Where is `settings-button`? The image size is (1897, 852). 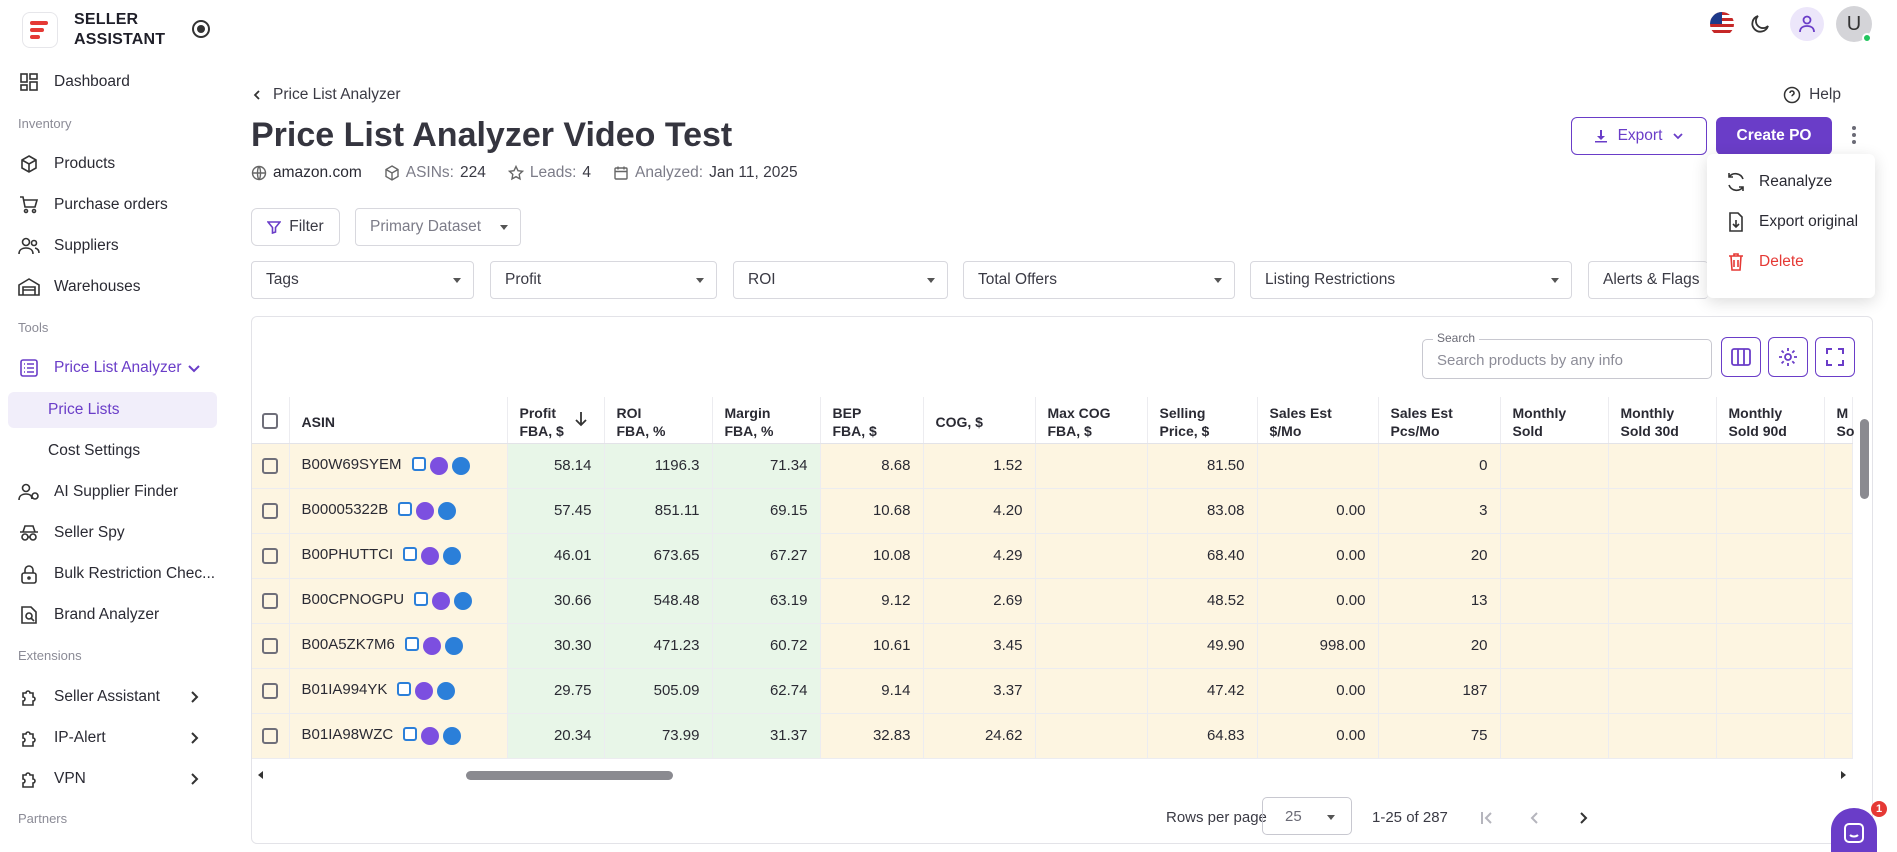
settings-button is located at coordinates (1788, 357).